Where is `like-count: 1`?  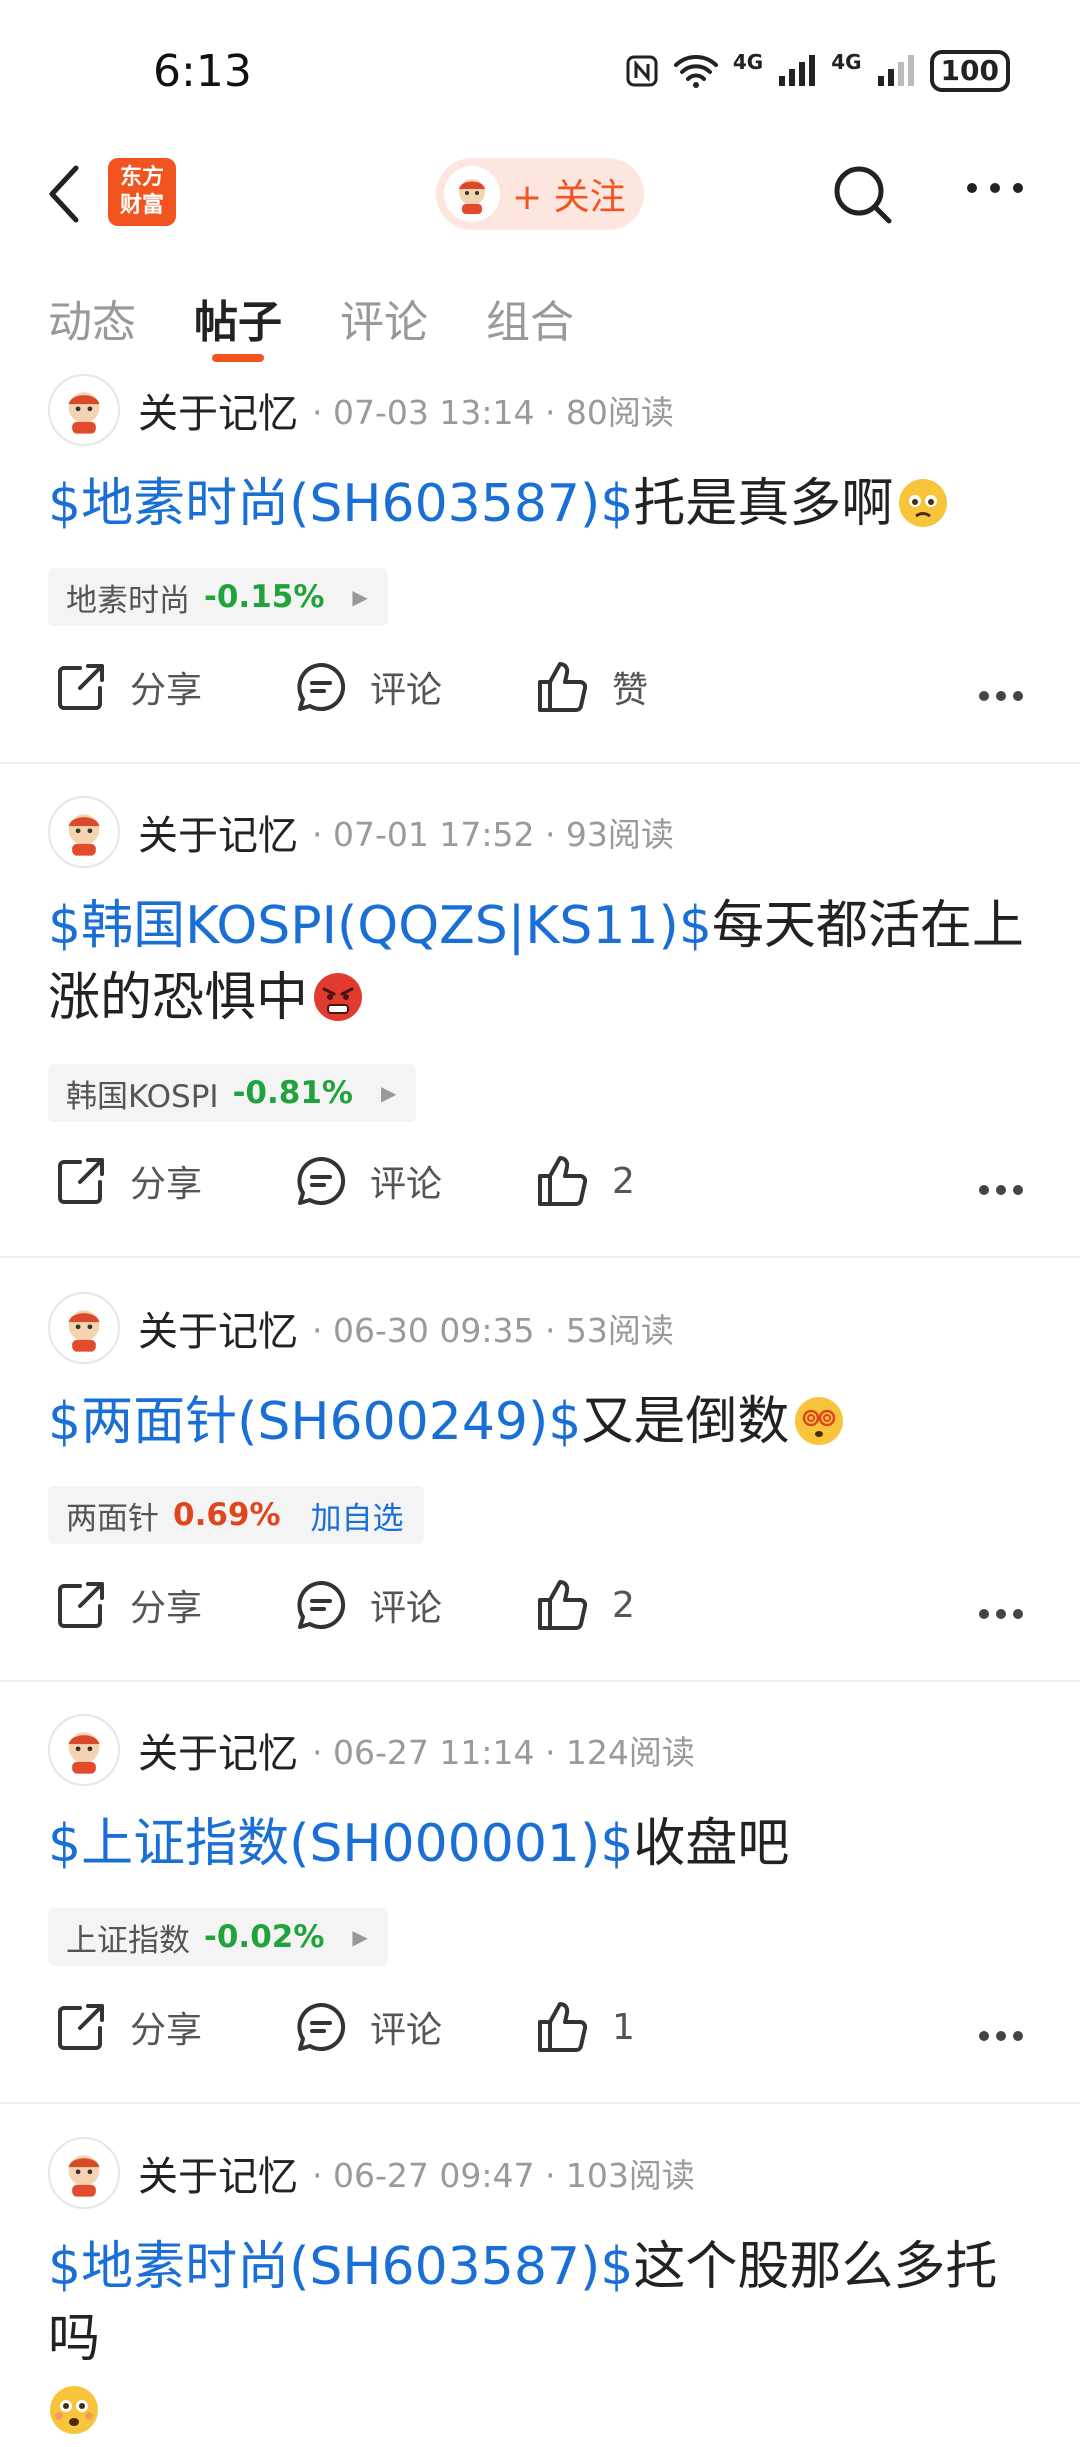
like-count: 1 is located at coordinates (623, 2027).